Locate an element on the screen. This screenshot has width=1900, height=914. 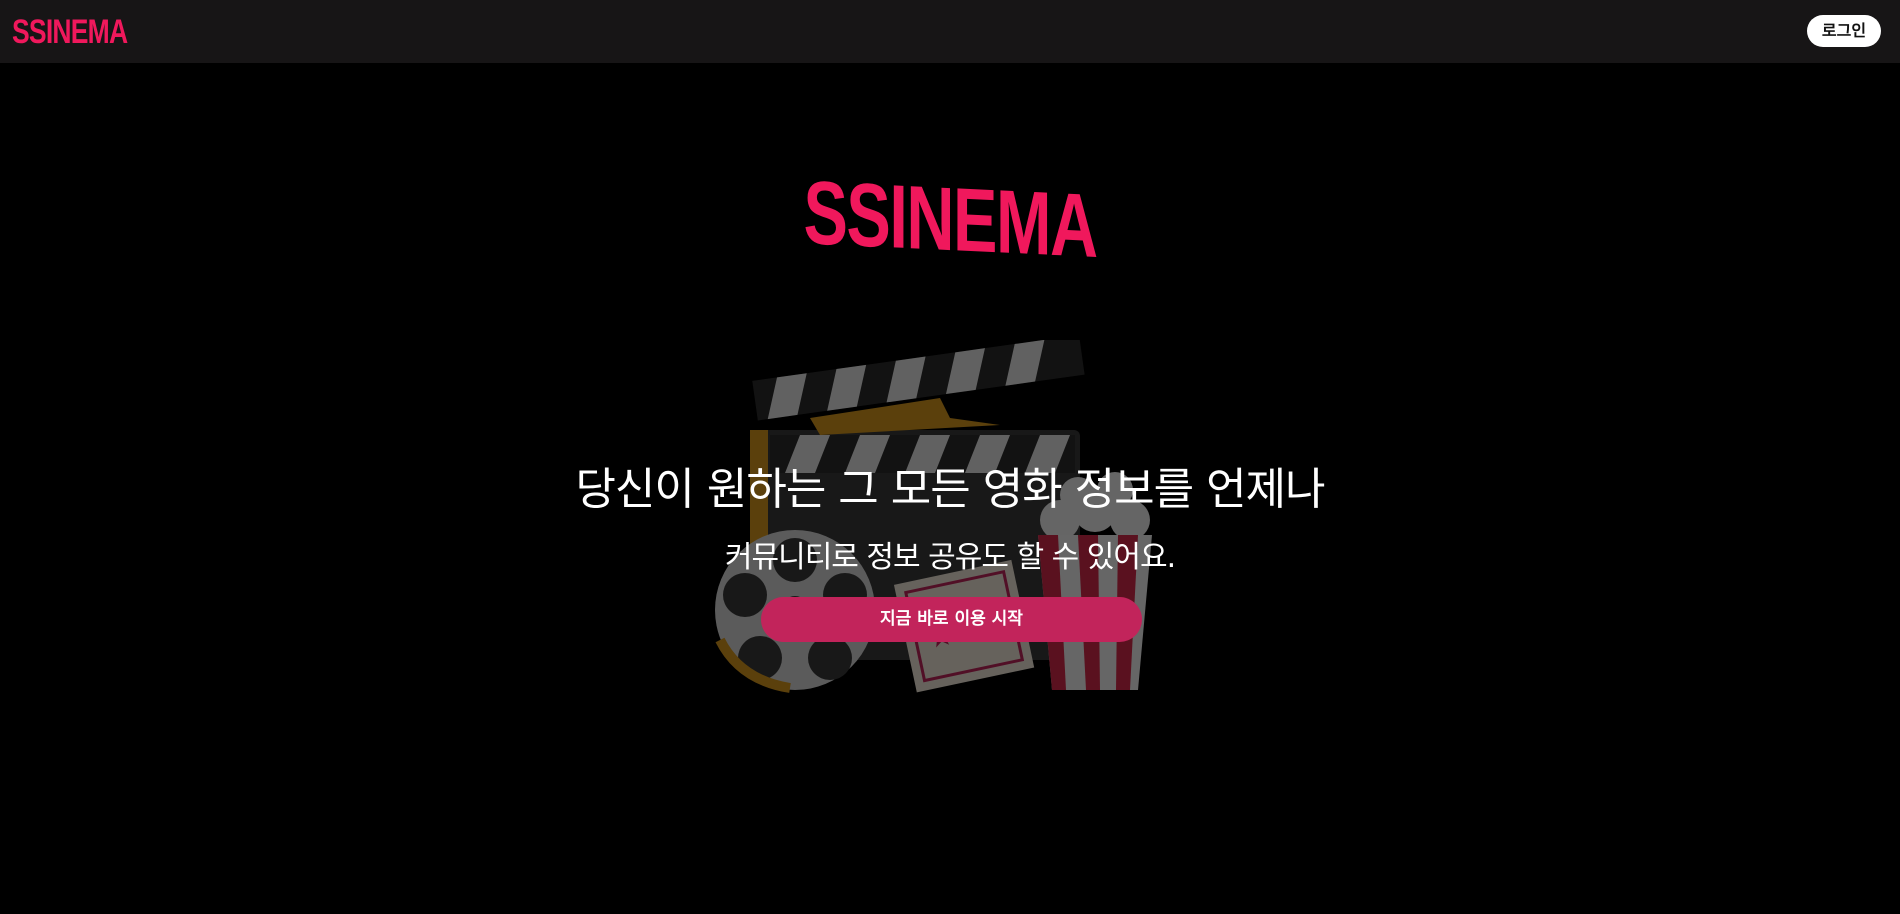
hero-logo: SSINEMA is located at coordinates (950, 220).